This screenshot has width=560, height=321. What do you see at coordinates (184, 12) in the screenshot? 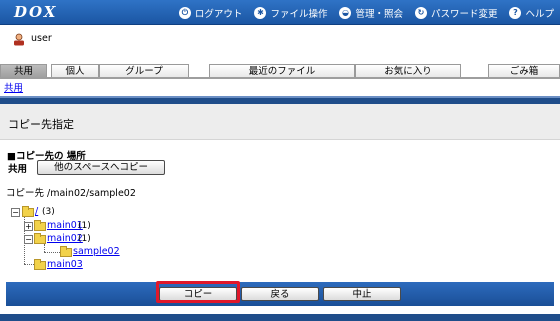
I see `logout-icon: ⏻` at bounding box center [184, 12].